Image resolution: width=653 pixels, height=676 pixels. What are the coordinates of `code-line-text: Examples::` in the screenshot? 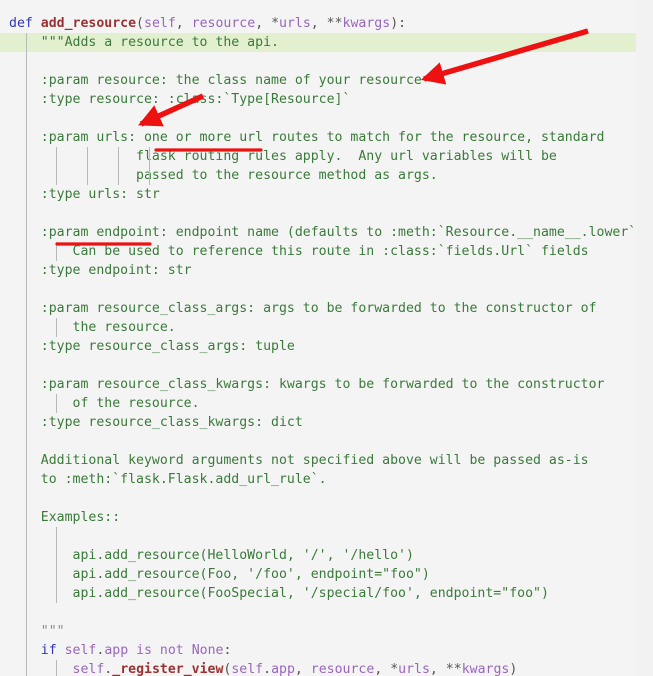 It's located at (60, 517).